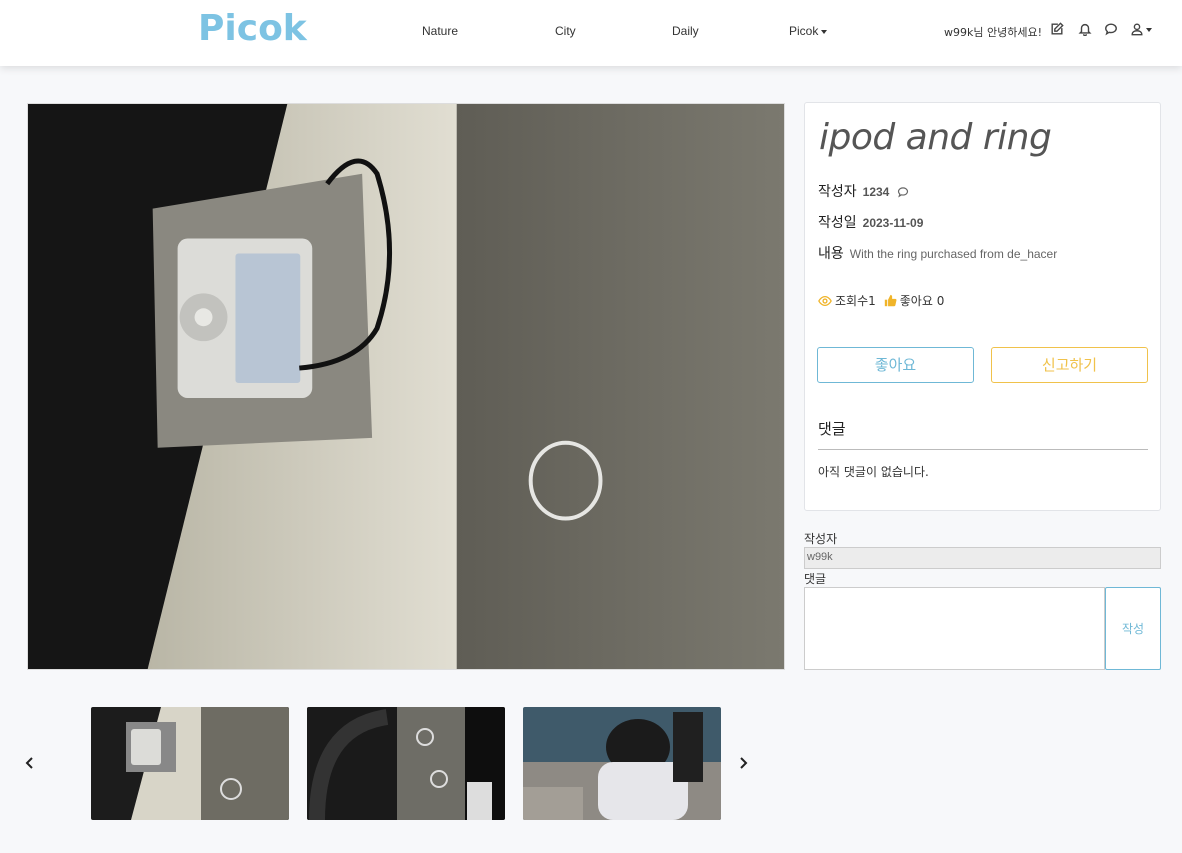  What do you see at coordinates (837, 192) in the screenshot?
I see `author-label: 작성자` at bounding box center [837, 192].